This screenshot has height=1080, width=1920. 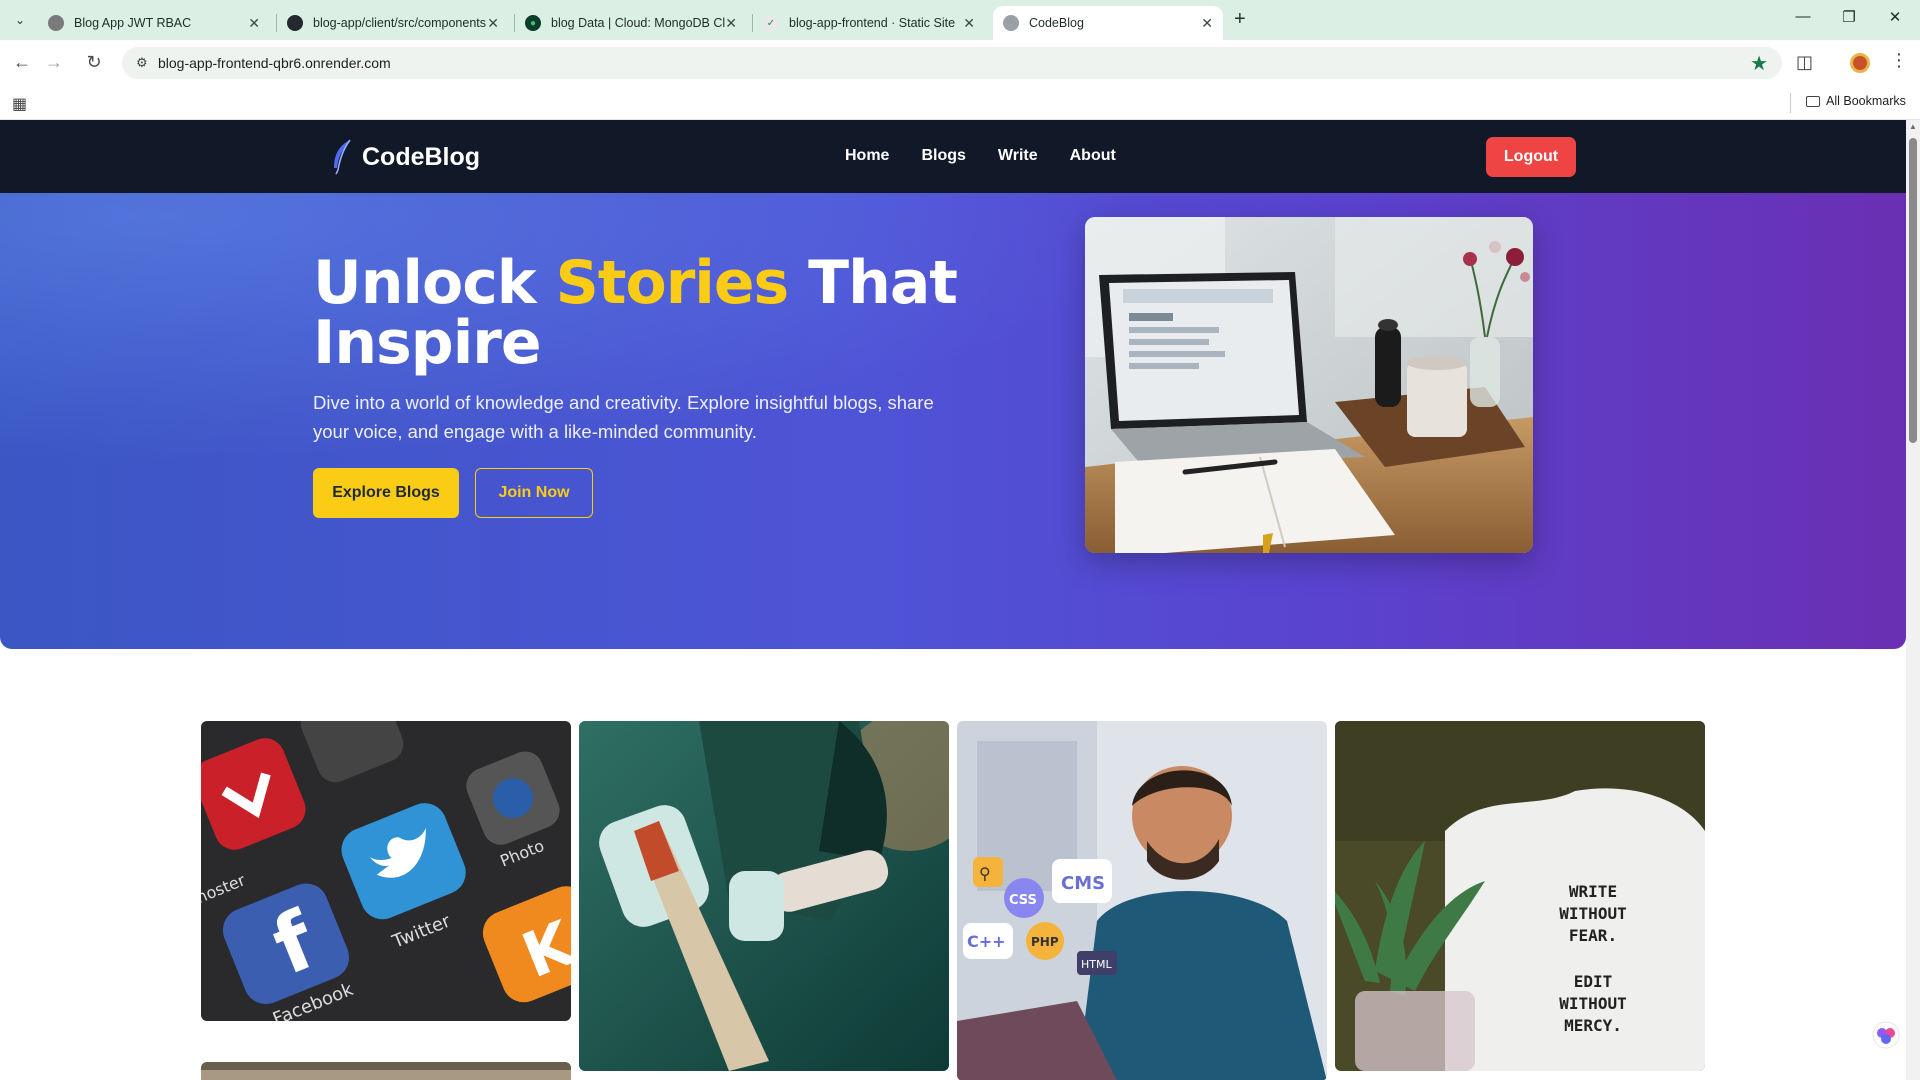 I want to click on restore-window-icon: ❐, so click(x=1849, y=17).